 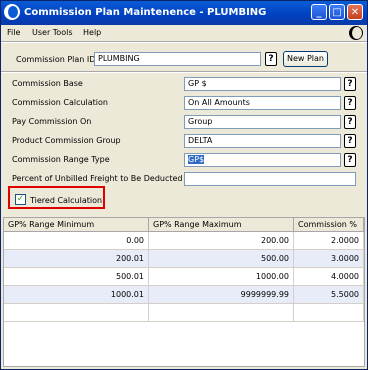 What do you see at coordinates (221, 276) in the screenshot?
I see `gp-max-cell: 1000.00` at bounding box center [221, 276].